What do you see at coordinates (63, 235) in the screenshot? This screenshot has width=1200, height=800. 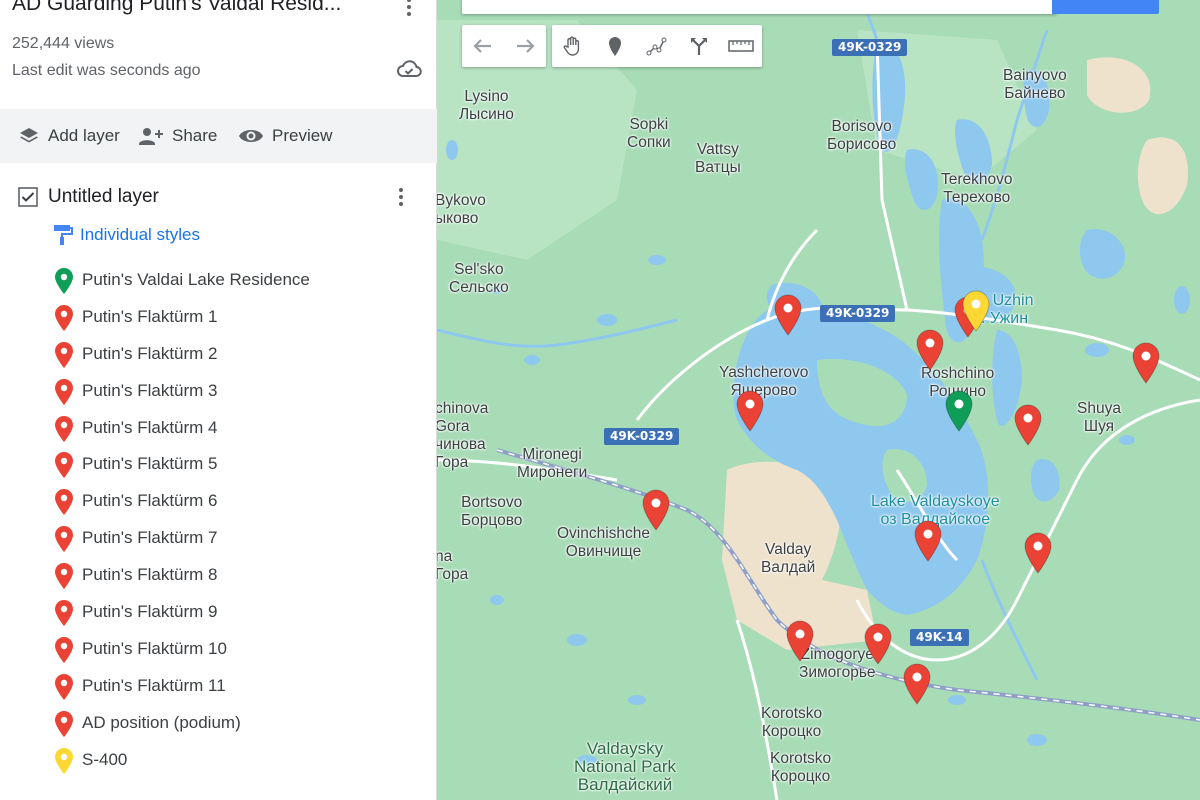 I see `paint-roller-icon` at bounding box center [63, 235].